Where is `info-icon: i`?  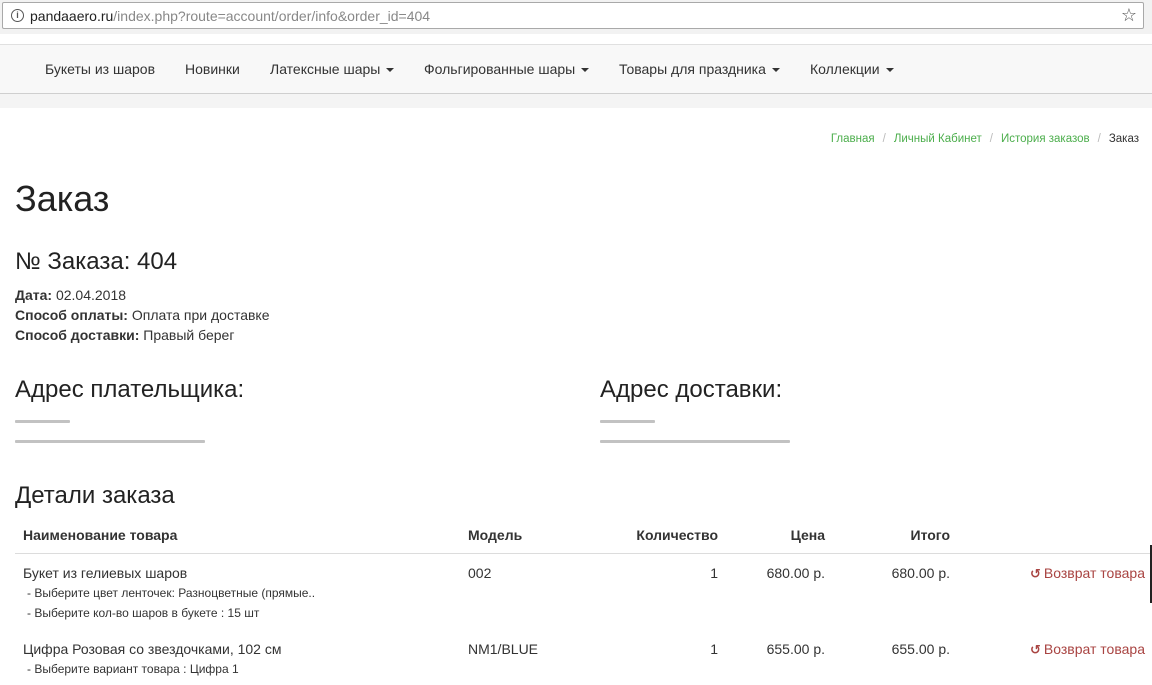 info-icon: i is located at coordinates (17, 15).